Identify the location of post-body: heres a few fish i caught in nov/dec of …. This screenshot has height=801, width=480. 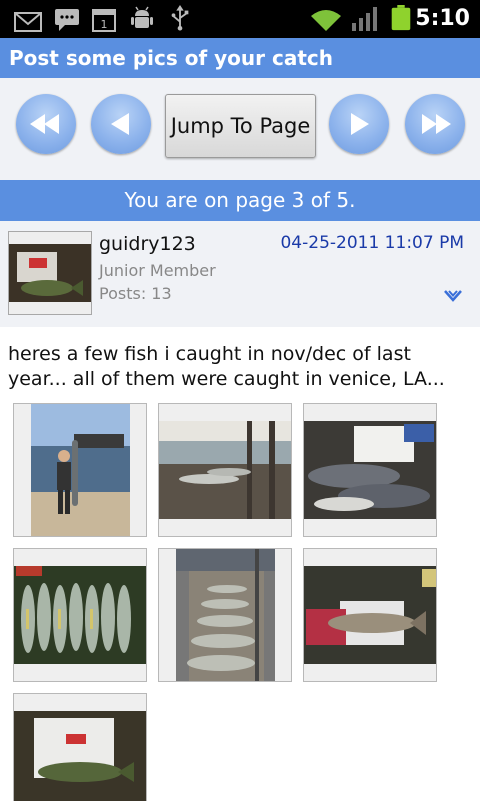
(226, 366).